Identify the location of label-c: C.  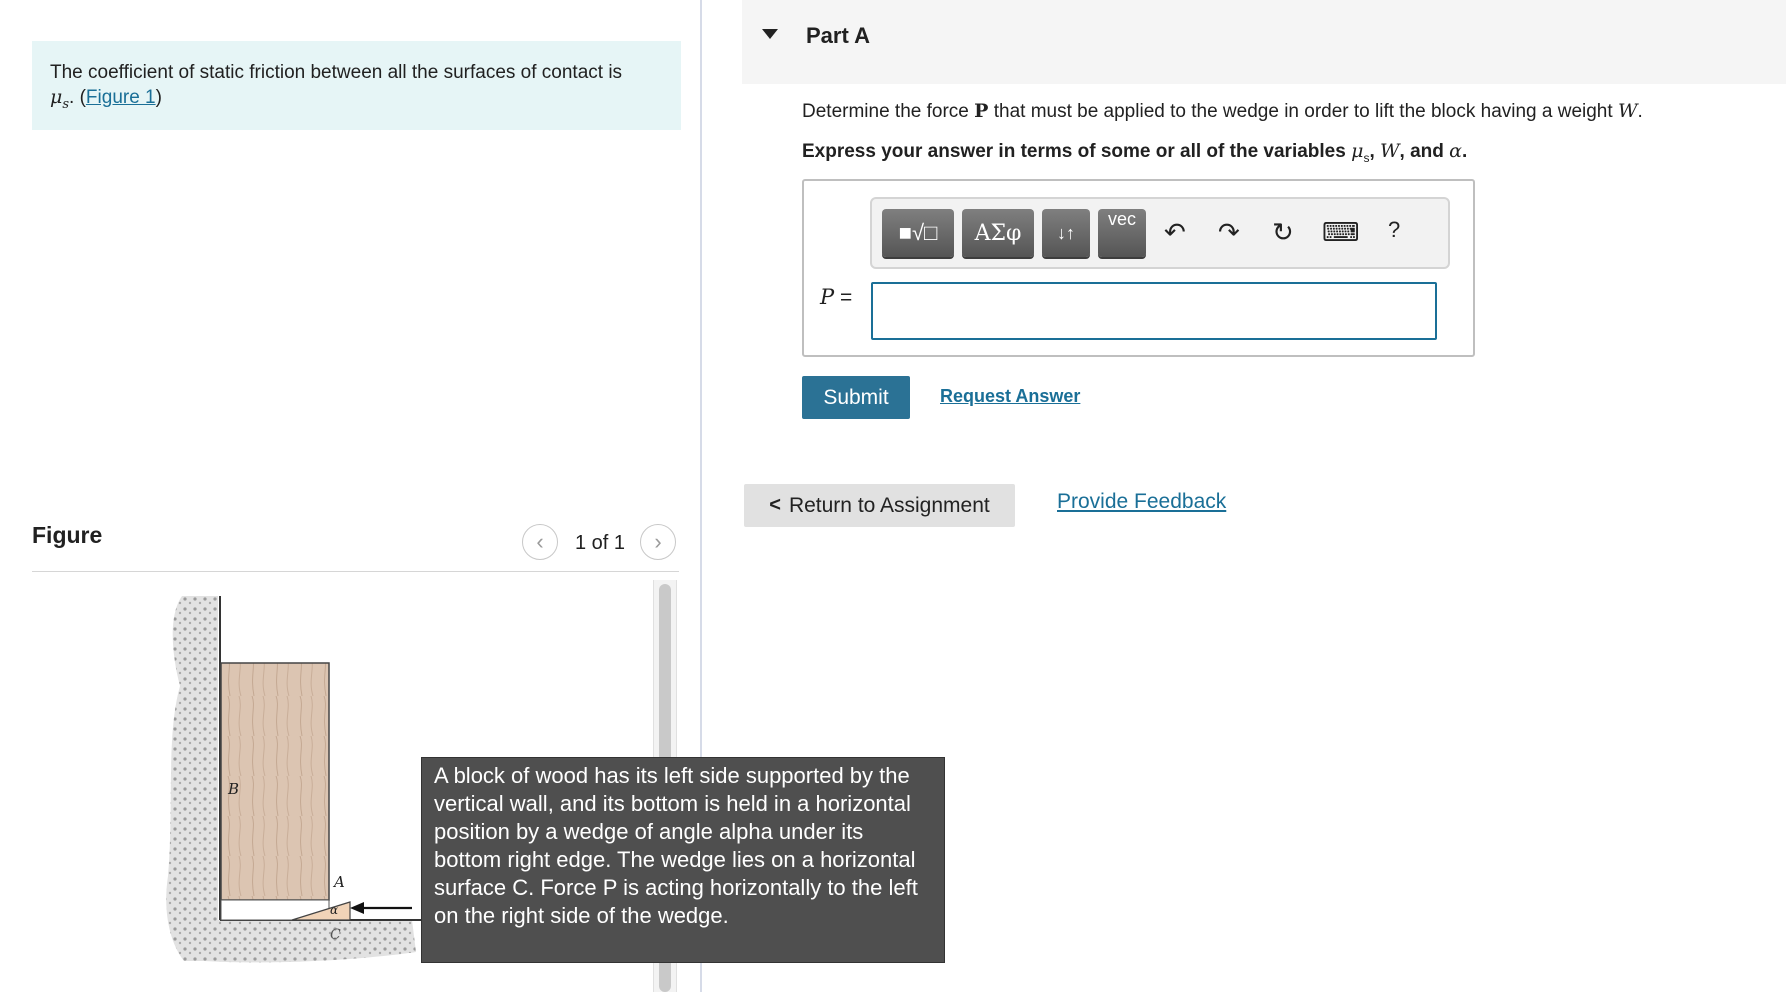
(335, 935).